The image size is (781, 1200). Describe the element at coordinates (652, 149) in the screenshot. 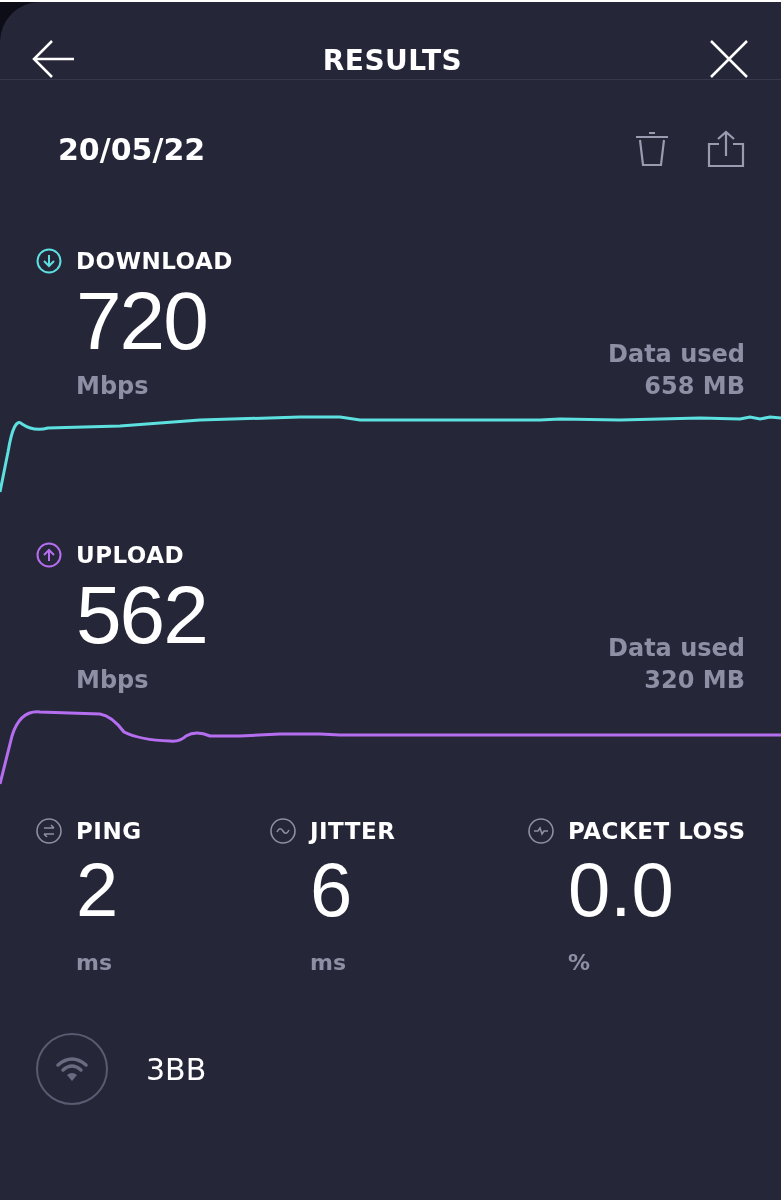

I see `trash-button` at that location.